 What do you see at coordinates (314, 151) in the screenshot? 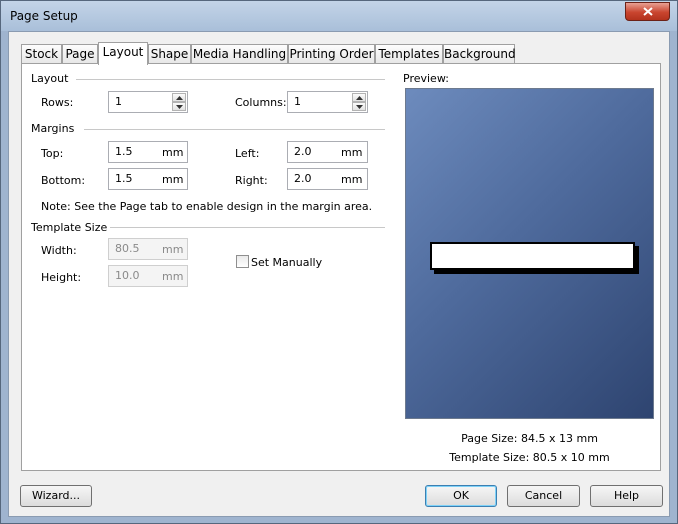
I see `margin-left-input` at bounding box center [314, 151].